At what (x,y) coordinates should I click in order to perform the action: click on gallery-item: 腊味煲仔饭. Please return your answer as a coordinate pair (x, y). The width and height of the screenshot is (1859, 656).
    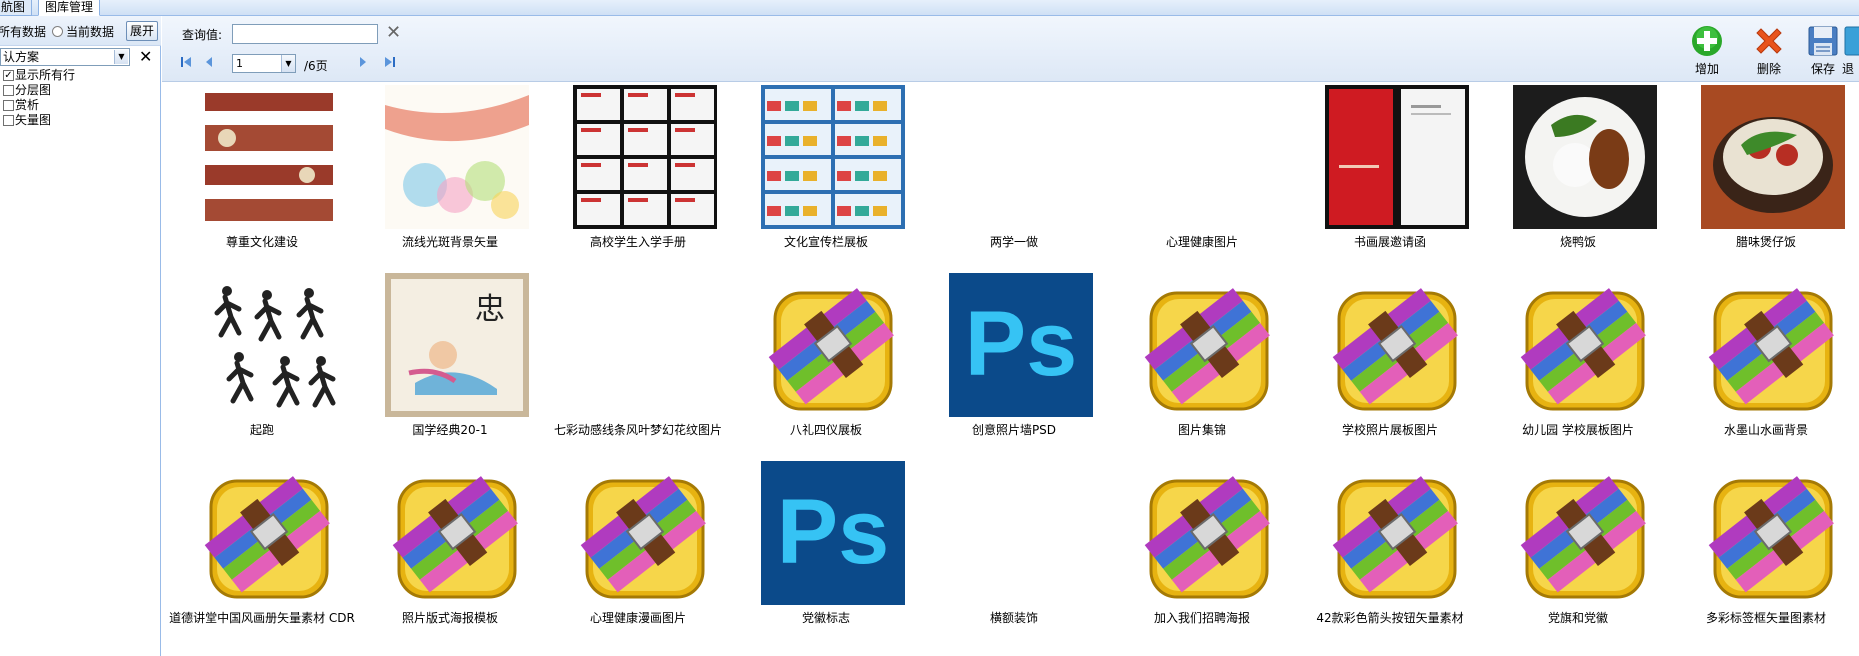
    Looking at the image, I should click on (1760, 173).